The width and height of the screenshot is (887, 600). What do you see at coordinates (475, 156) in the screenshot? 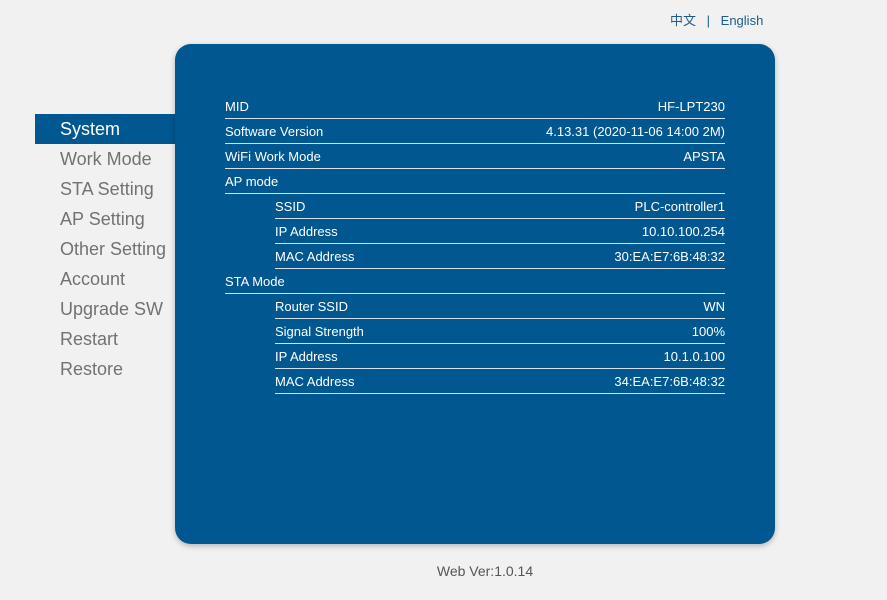
I see `wifi-work-mode-row: WiFi Work Mode APSTA` at bounding box center [475, 156].